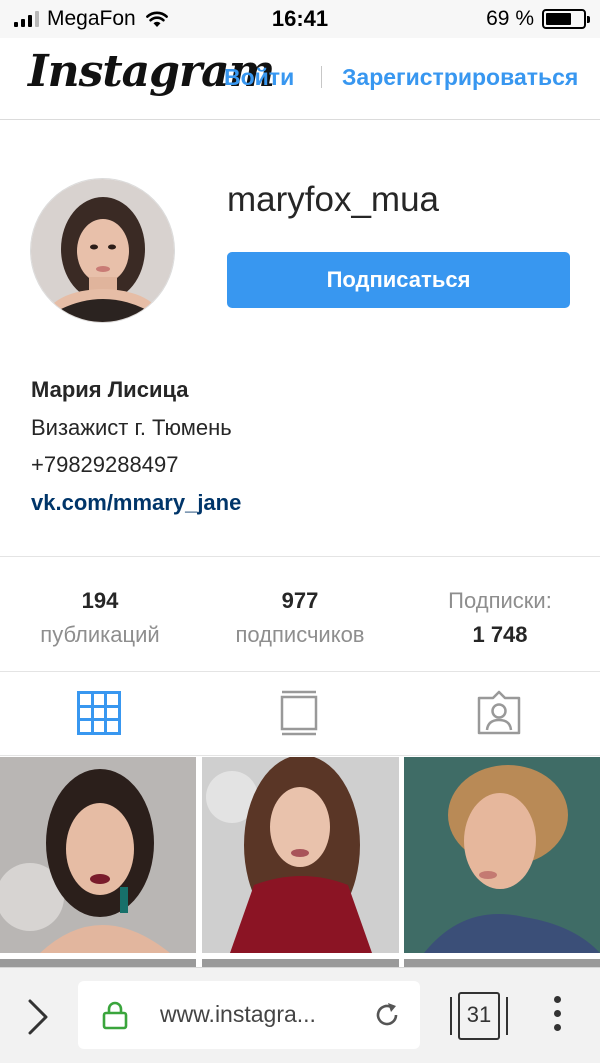  Describe the element at coordinates (538, 19) in the screenshot. I see `status-right: 69 %` at that location.